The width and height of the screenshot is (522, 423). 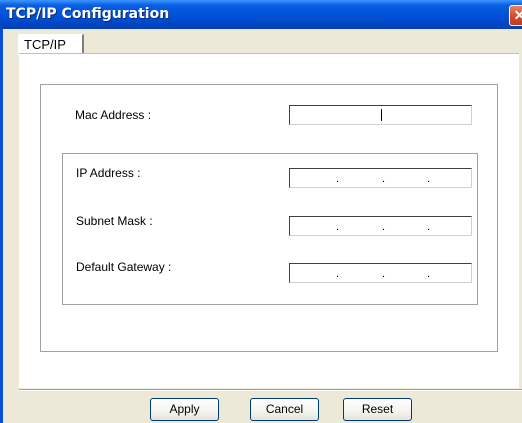 What do you see at coordinates (108, 173) in the screenshot?
I see `ip-address-label: IP Address :` at bounding box center [108, 173].